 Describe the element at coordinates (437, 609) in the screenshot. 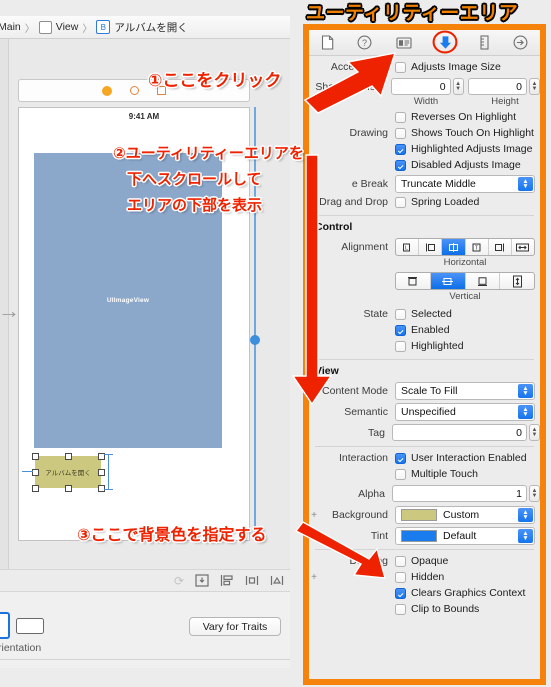

I see `clip-to-bounds-row: Clip to Bounds` at that location.